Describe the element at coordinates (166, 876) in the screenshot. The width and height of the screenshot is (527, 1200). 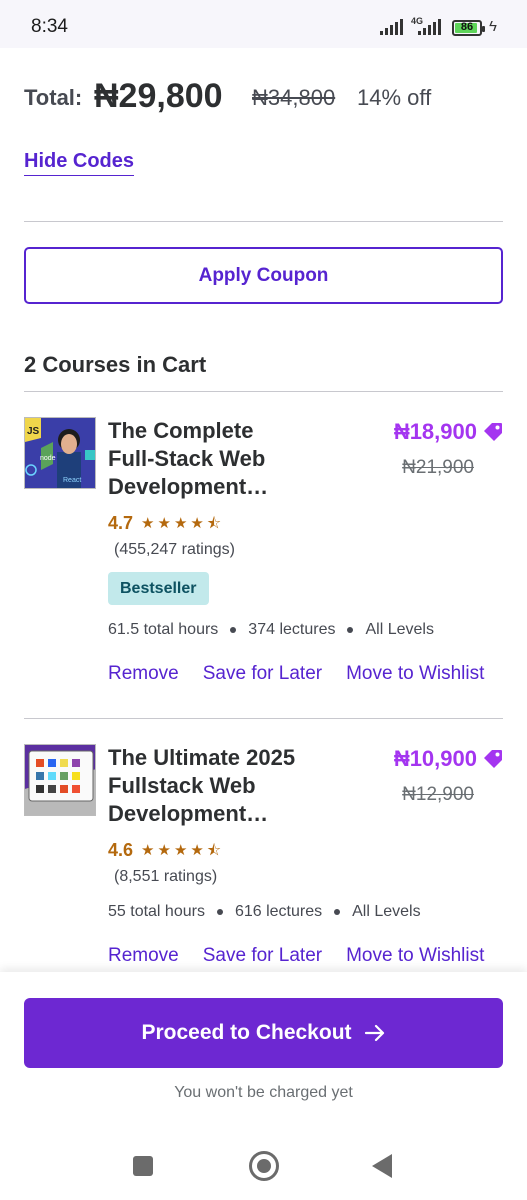
I see `ratings-count: (8,551 ratings)` at that location.